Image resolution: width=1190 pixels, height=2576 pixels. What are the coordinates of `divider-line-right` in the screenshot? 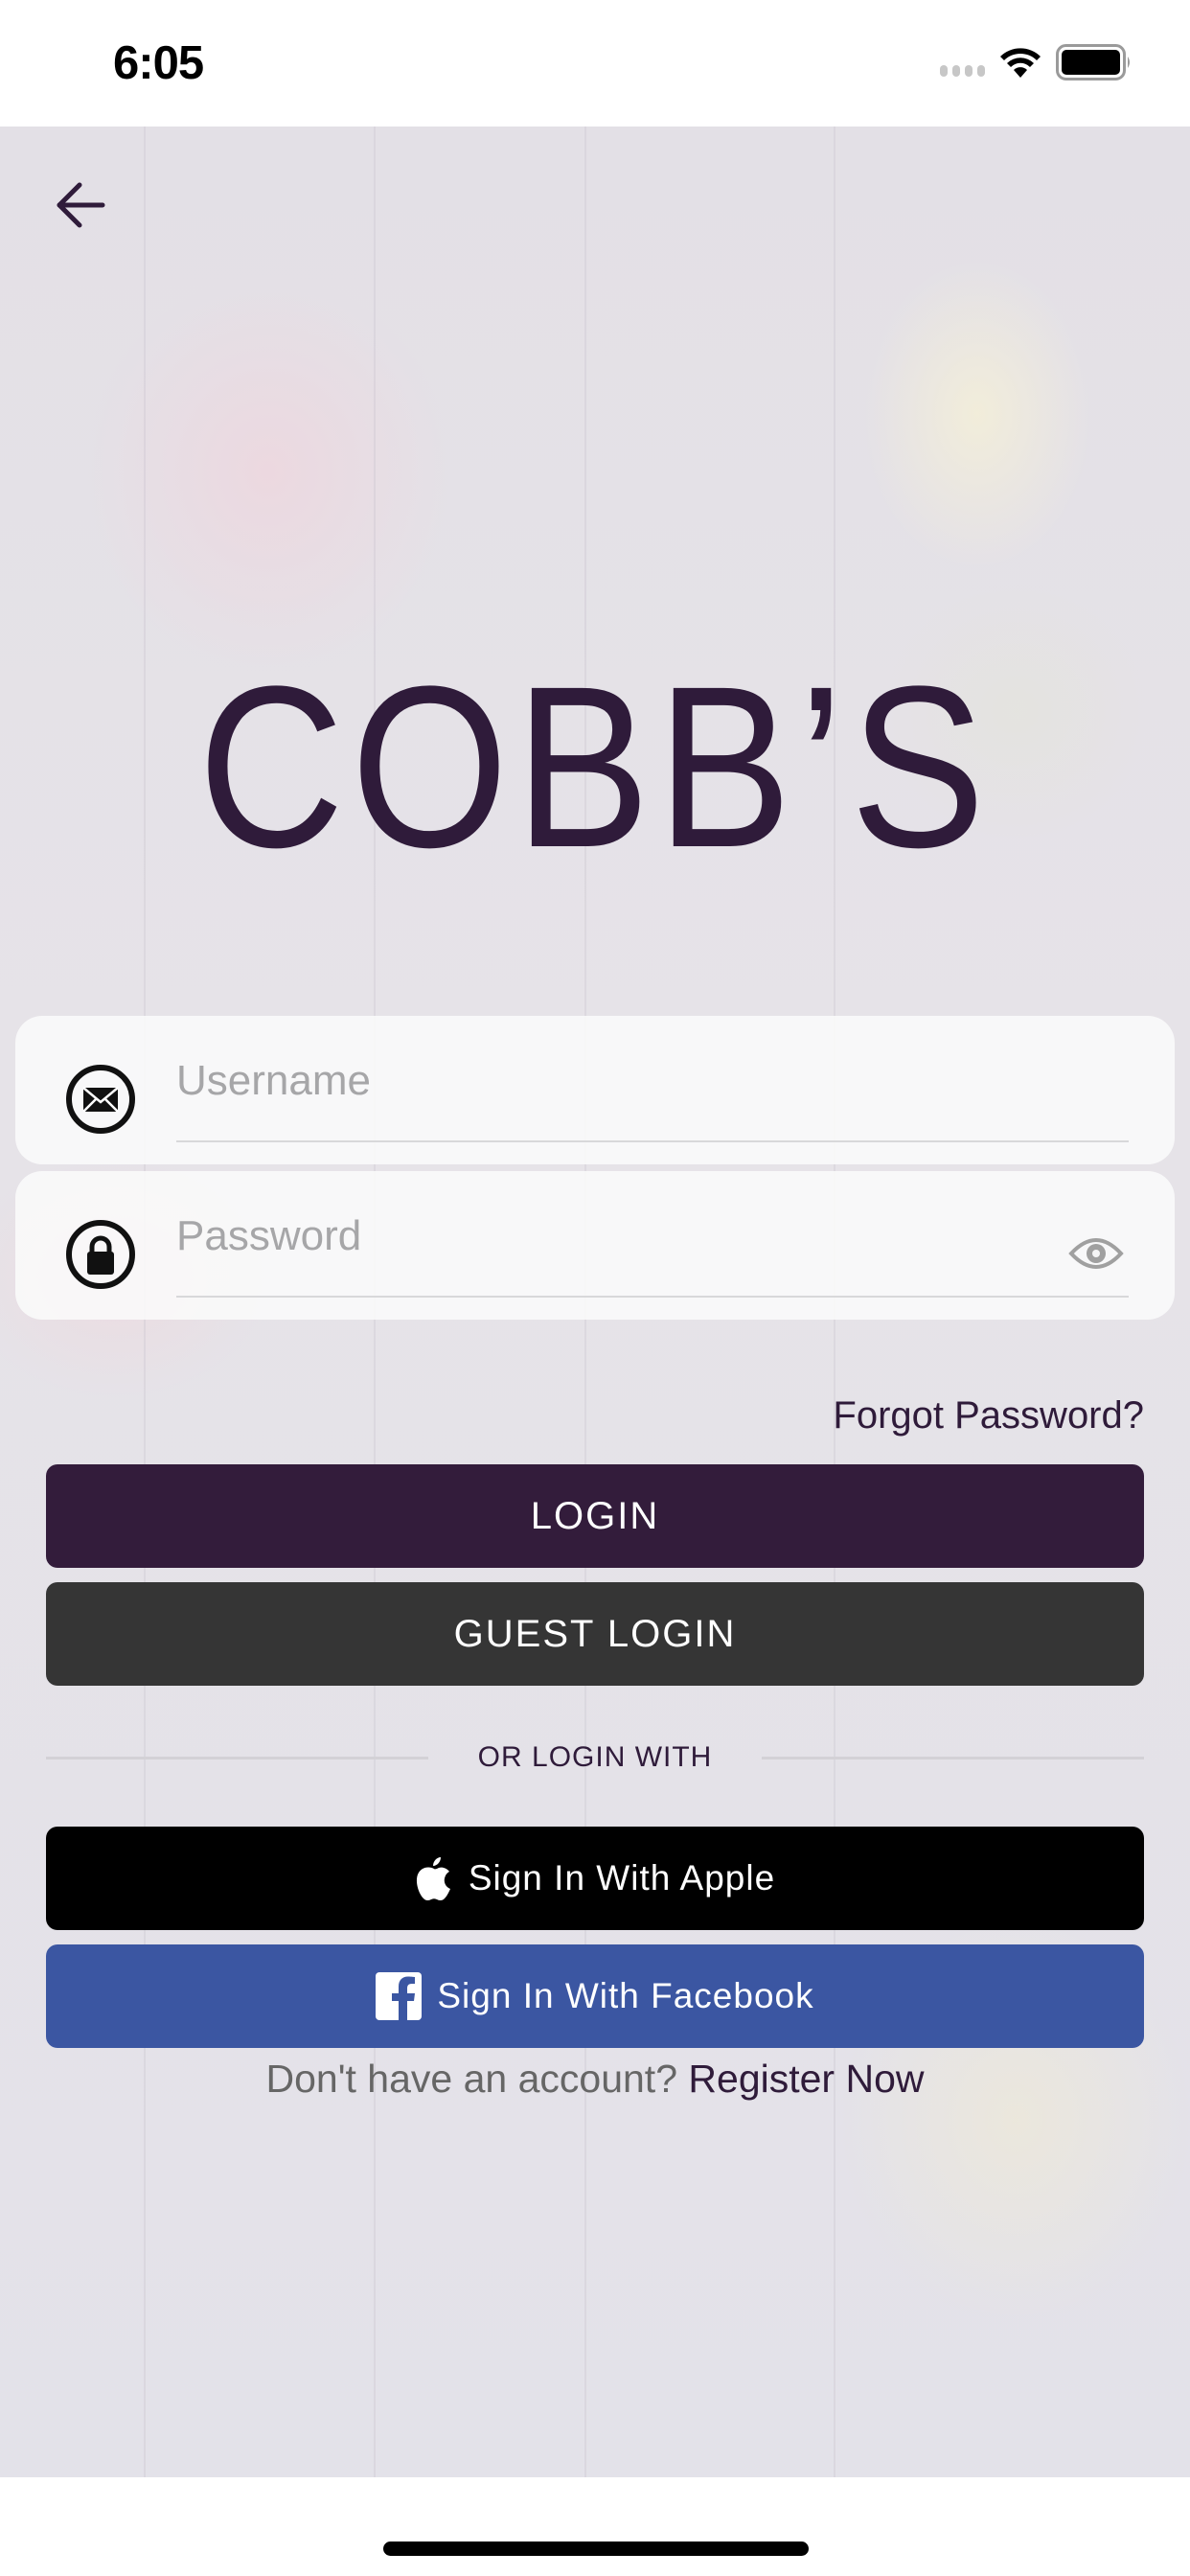 It's located at (953, 1758).